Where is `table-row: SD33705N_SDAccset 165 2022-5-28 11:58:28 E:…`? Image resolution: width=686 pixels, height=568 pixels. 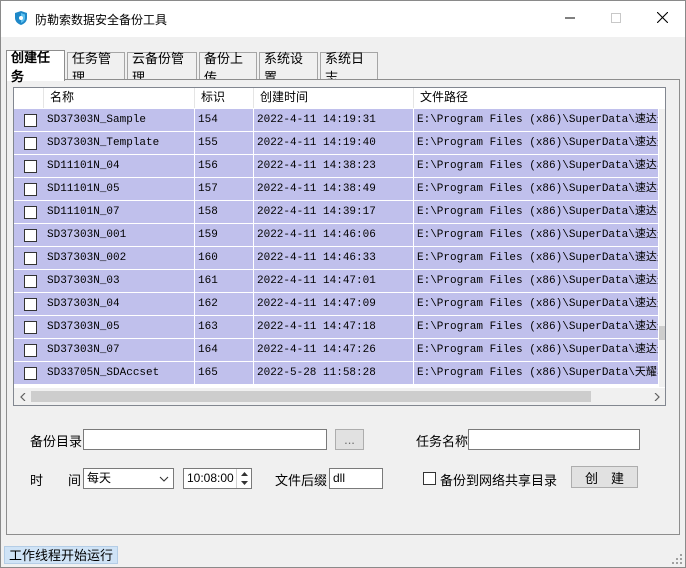 table-row: SD33705N_SDAccset 165 2022-5-28 11:58:28 E:… is located at coordinates (336, 373).